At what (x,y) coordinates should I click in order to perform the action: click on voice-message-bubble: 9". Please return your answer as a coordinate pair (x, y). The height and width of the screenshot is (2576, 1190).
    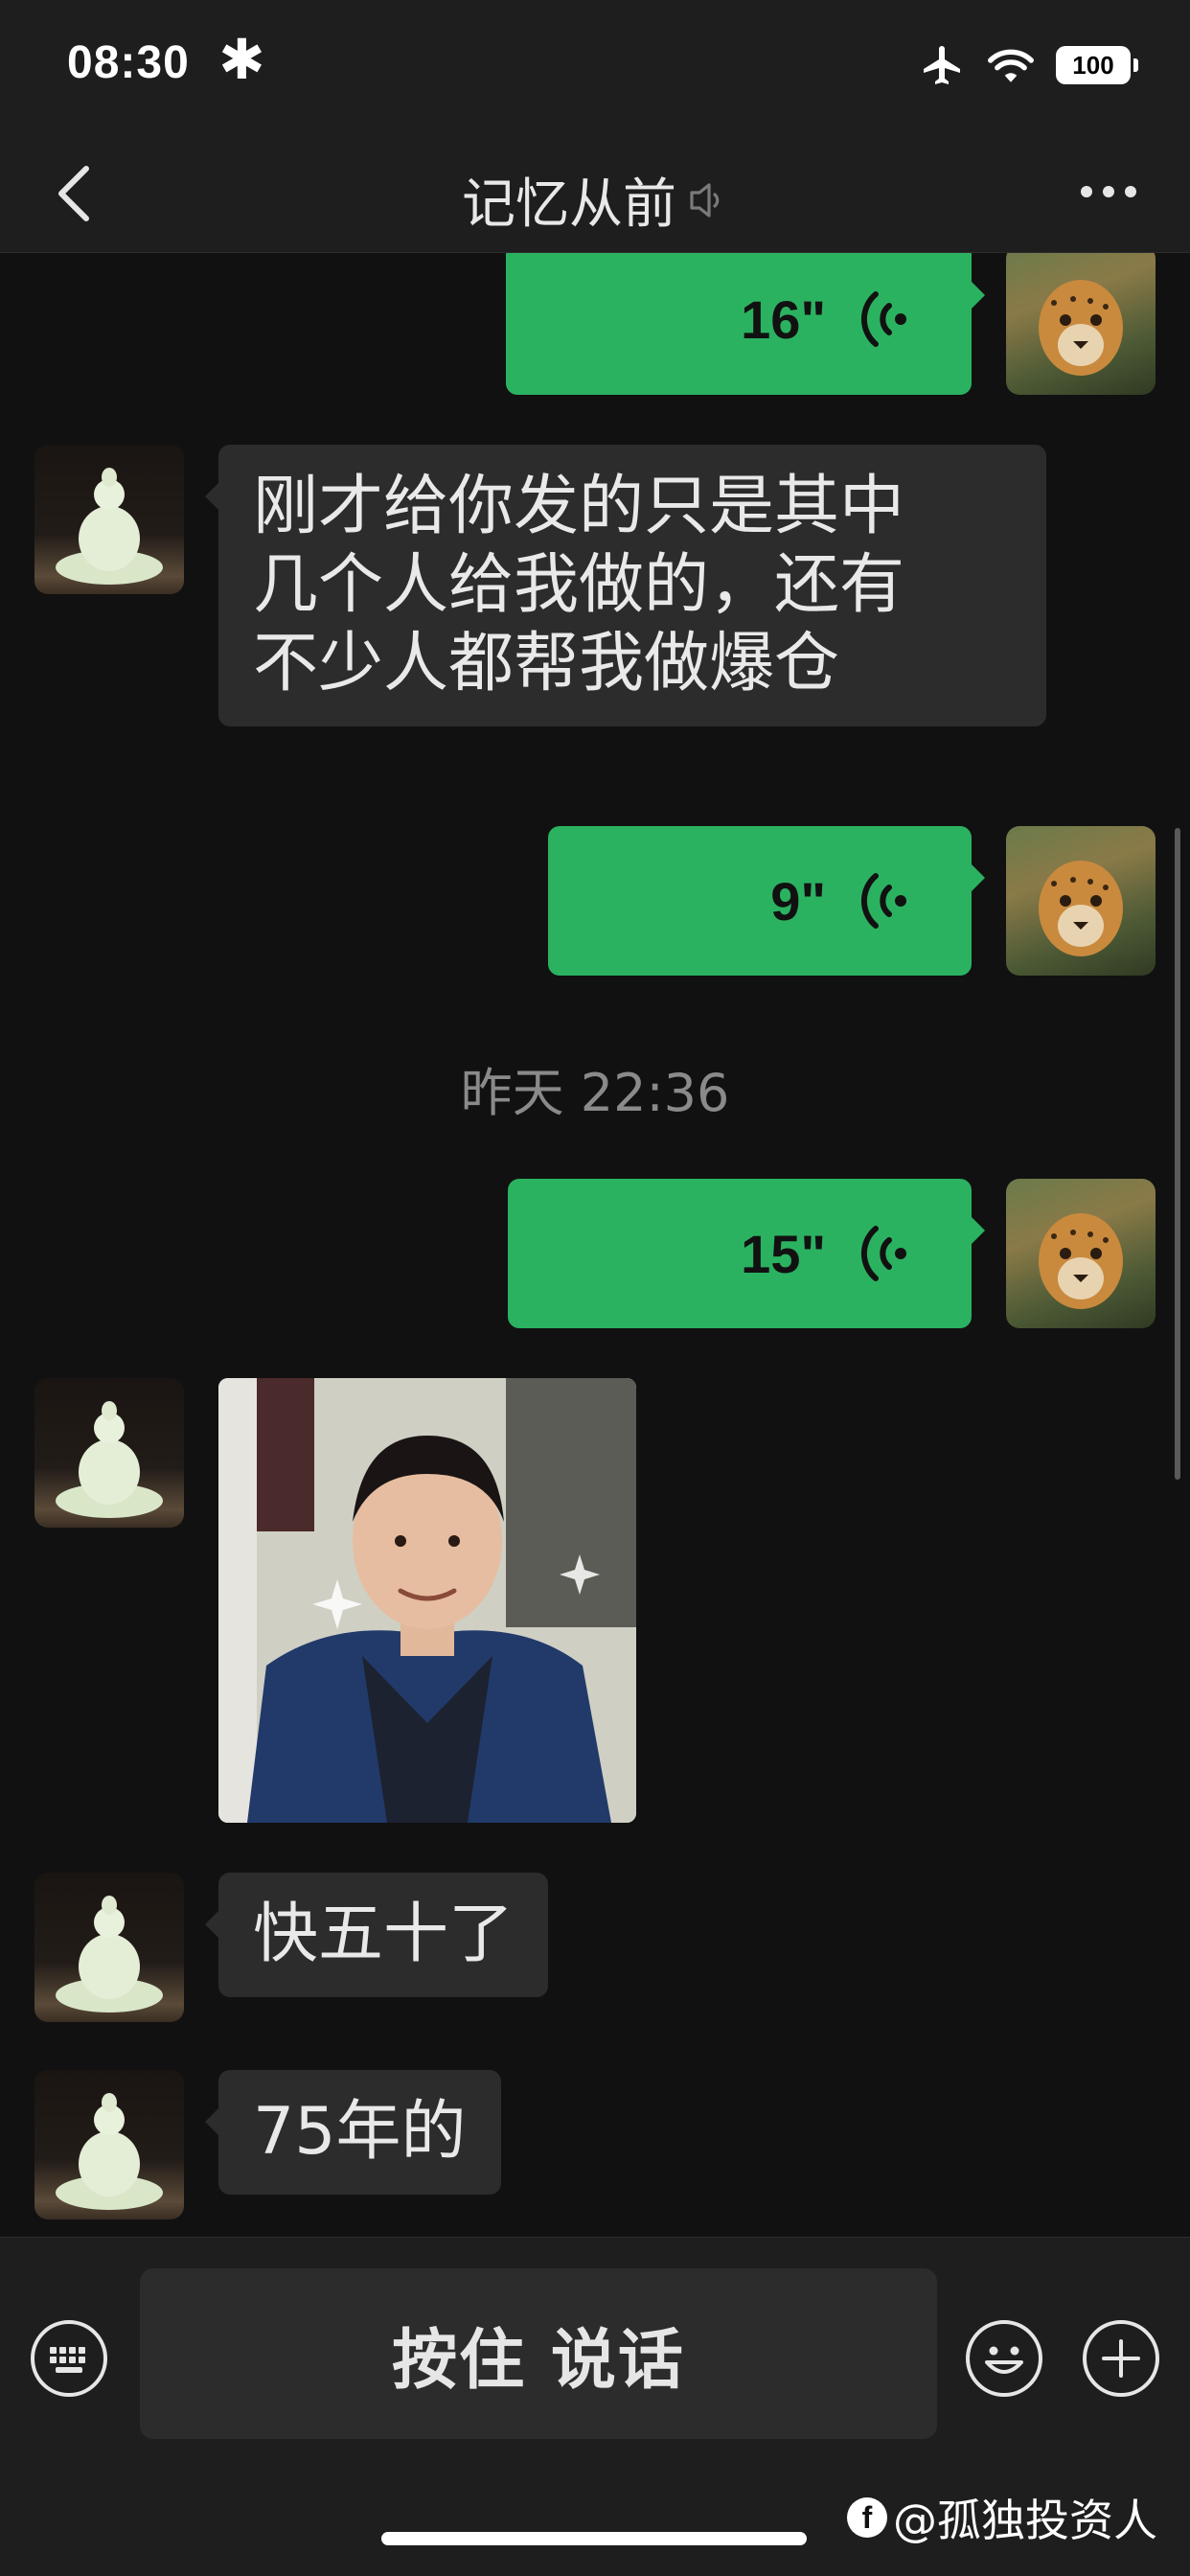
    Looking at the image, I should click on (766, 901).